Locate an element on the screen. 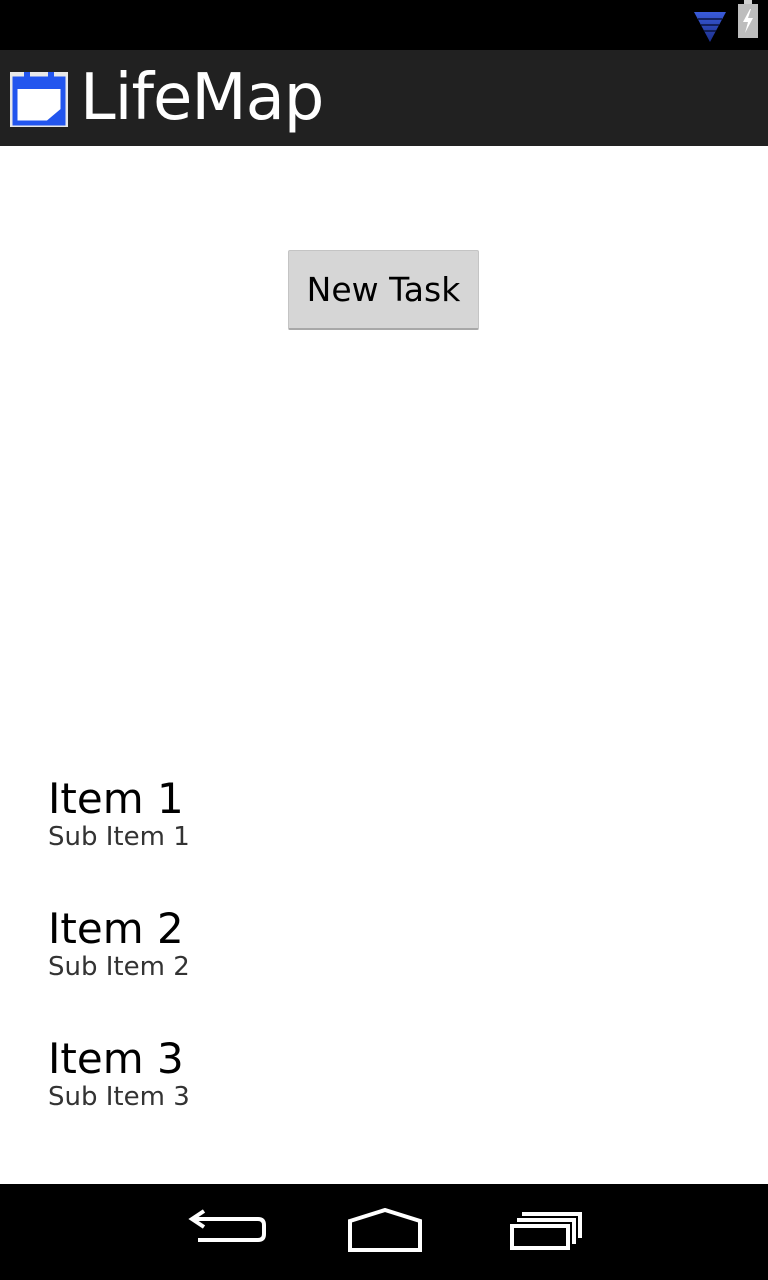 Image resolution: width=768 pixels, height=1280 pixels. list-item: Item 2 Sub Item 2 is located at coordinates (384, 961).